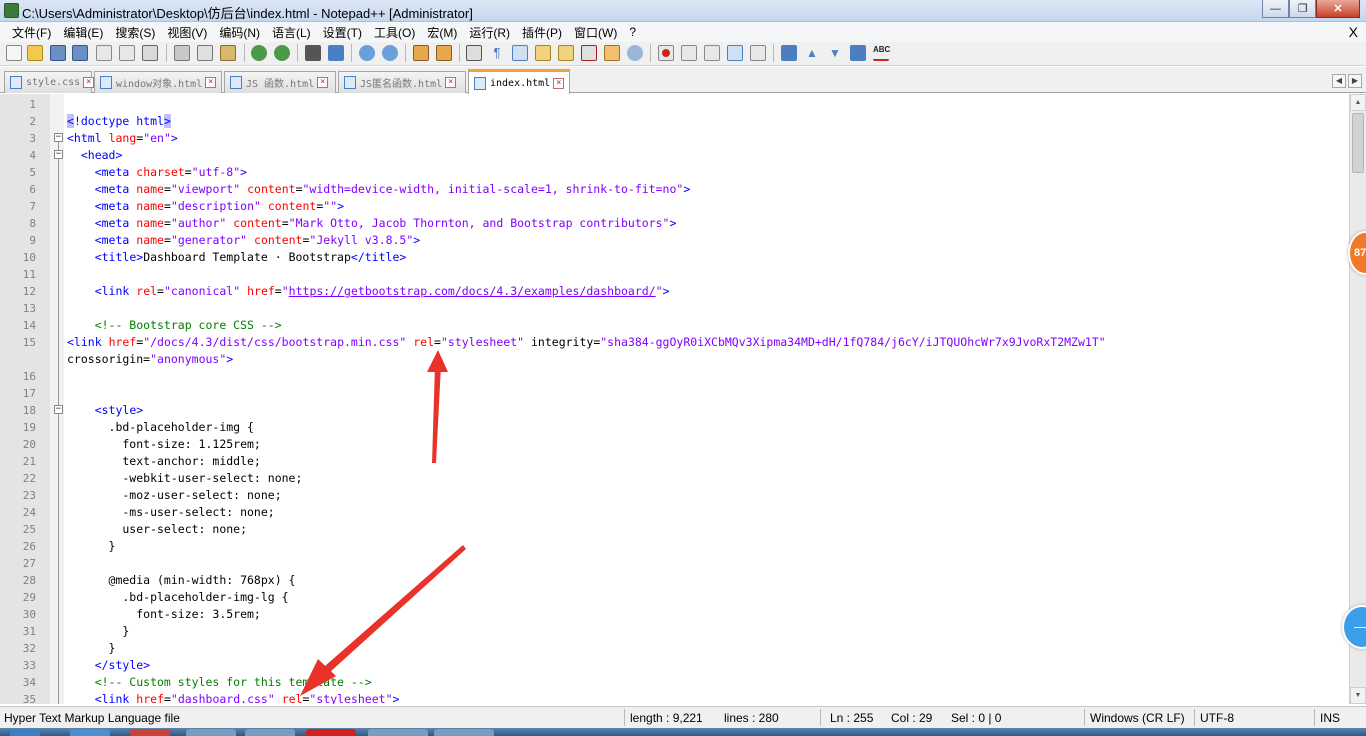  Describe the element at coordinates (670, 546) in the screenshot. I see `code-line: 26 }` at that location.